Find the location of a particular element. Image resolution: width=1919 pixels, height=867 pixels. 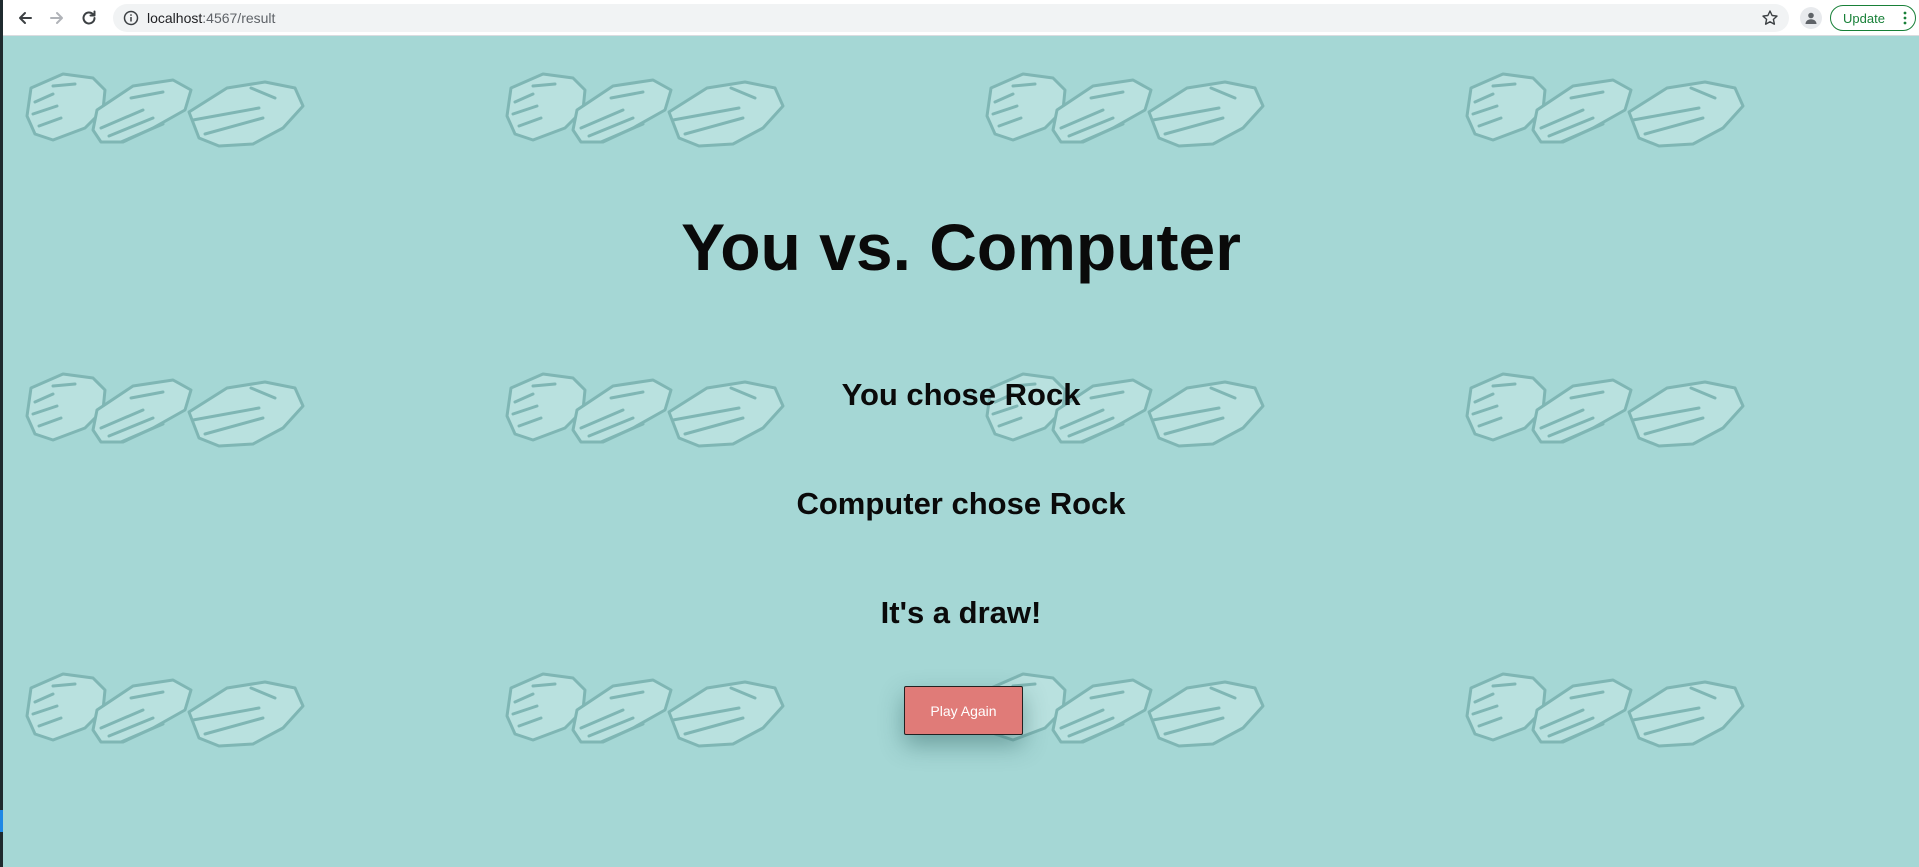

forward-button is located at coordinates (57, 18).